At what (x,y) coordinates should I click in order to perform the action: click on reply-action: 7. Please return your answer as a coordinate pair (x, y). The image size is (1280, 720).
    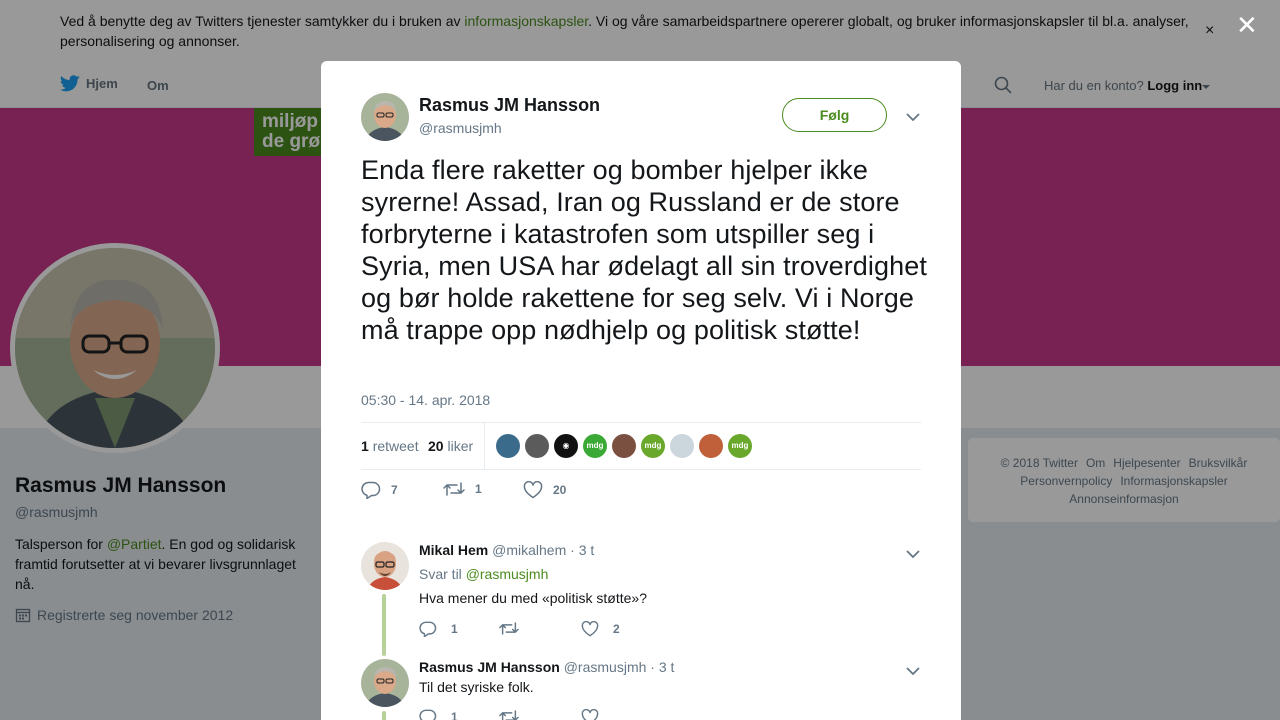
    Looking at the image, I should click on (379, 490).